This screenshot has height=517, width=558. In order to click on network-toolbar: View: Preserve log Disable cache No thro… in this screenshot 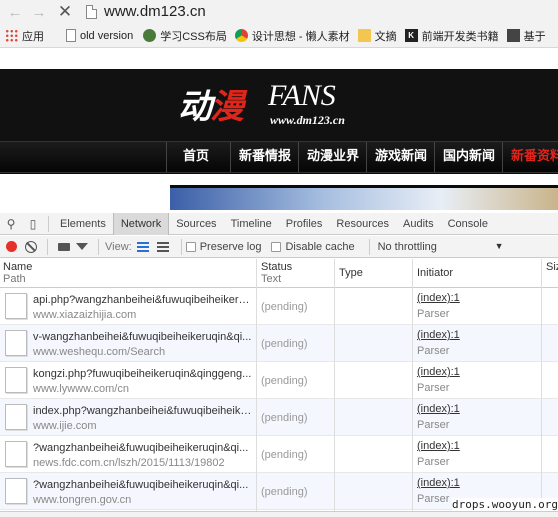, I will do `click(279, 247)`.